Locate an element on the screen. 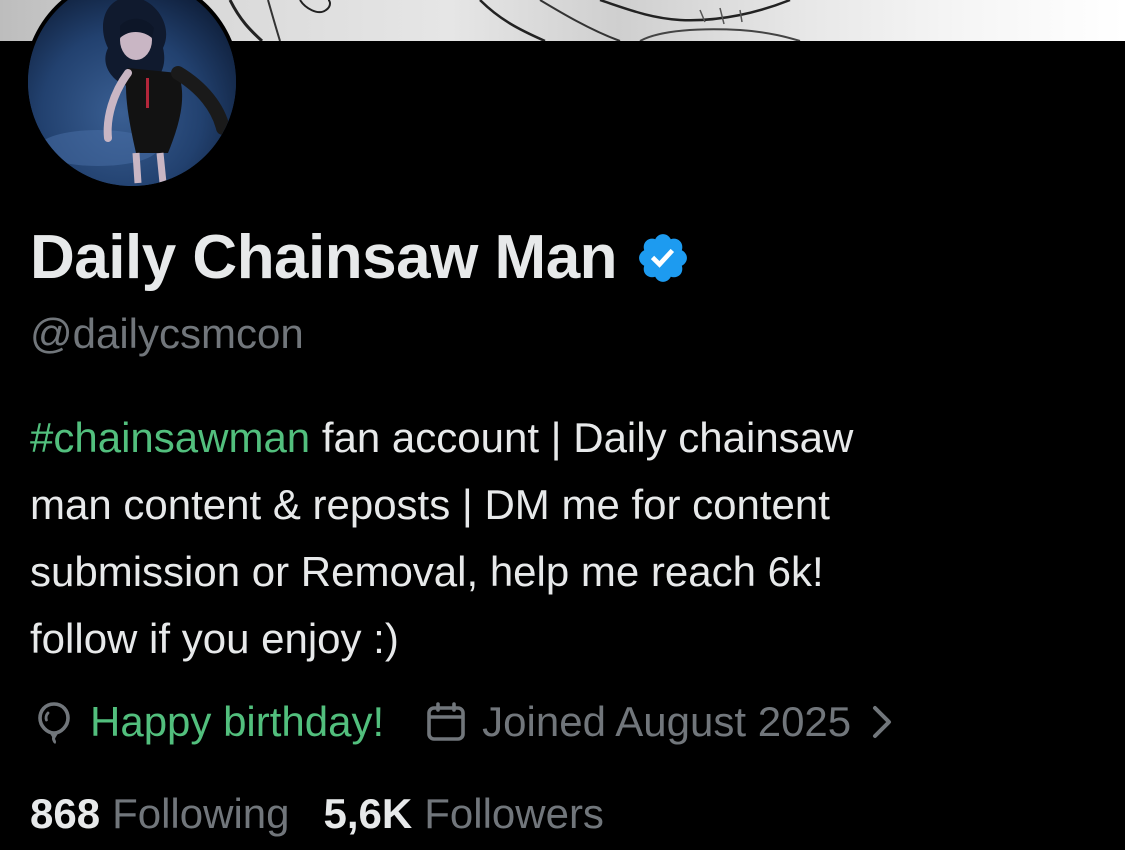  joined-label: Joined August 2025 is located at coordinates (667, 721).